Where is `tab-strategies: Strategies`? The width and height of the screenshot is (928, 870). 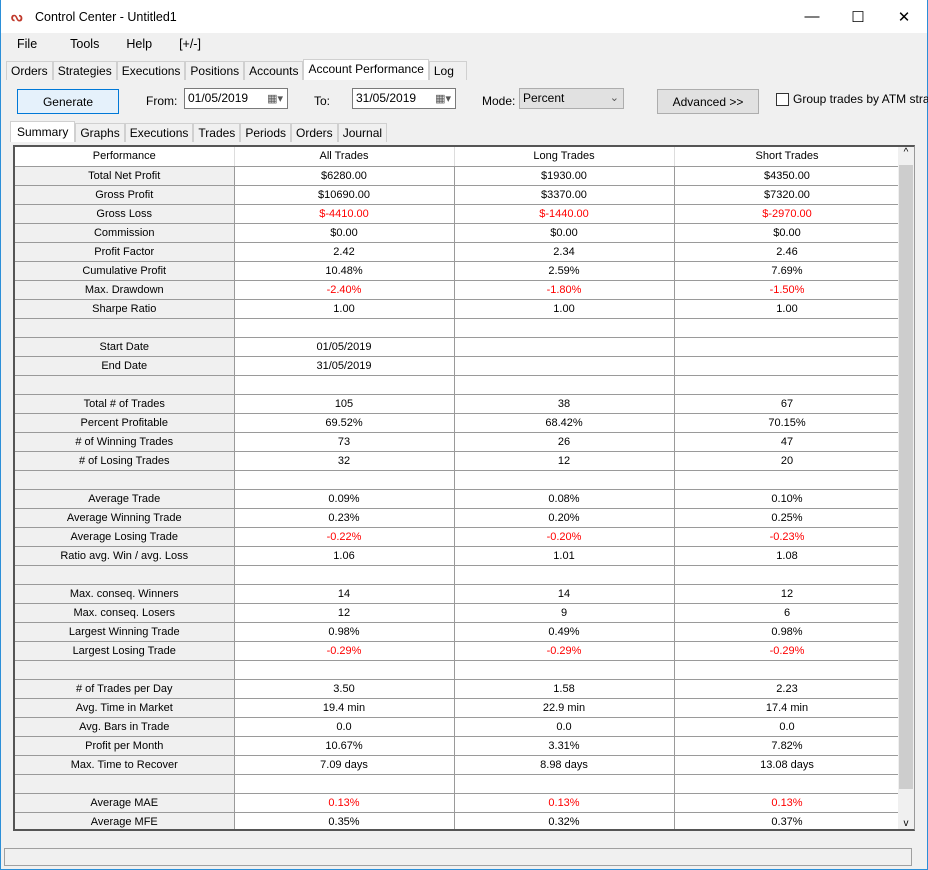
tab-strategies: Strategies is located at coordinates (84, 70).